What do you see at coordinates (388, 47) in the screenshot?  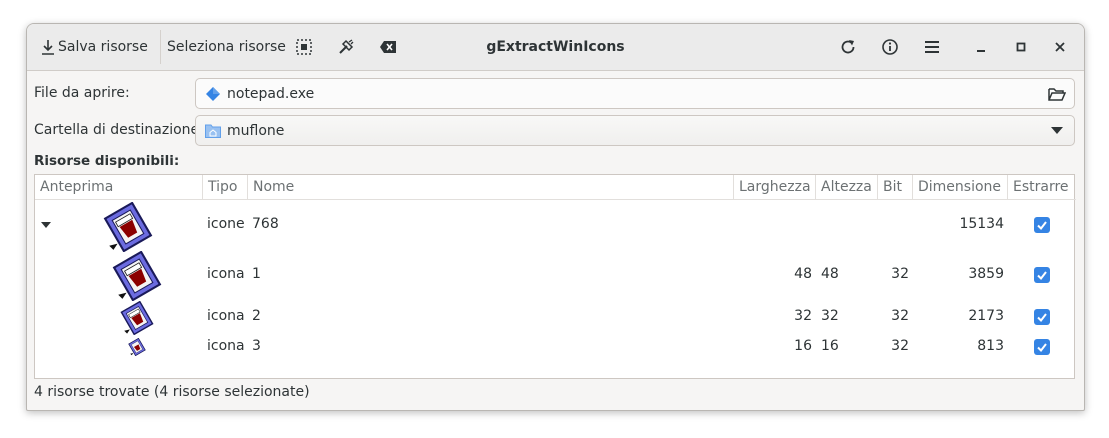 I see `backspace-clear-icon` at bounding box center [388, 47].